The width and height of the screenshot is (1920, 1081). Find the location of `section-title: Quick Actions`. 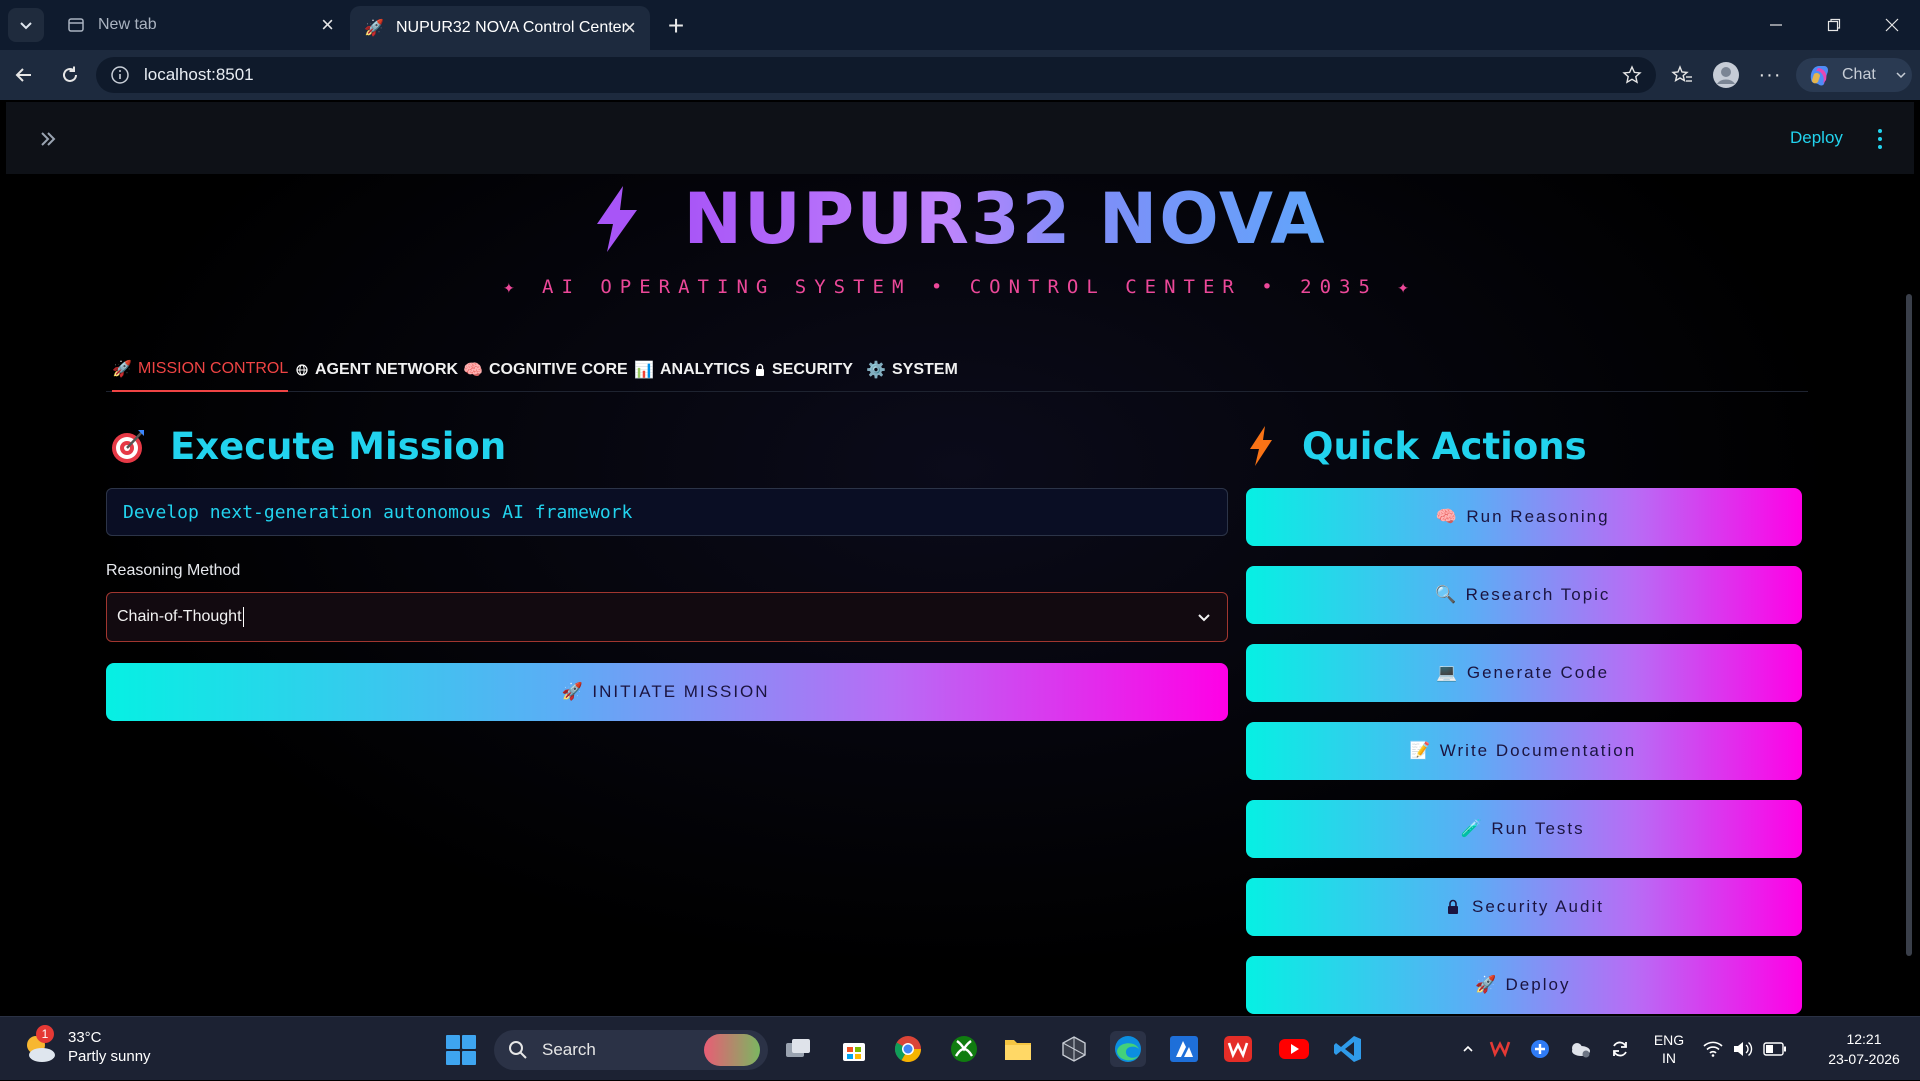

section-title: Quick Actions is located at coordinates (1444, 446).